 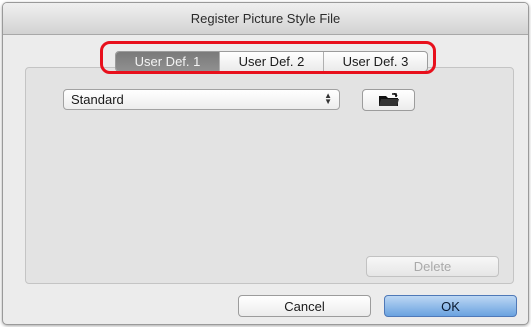 What do you see at coordinates (201, 99) in the screenshot?
I see `picture-style-select: Standard ▲ ▼` at bounding box center [201, 99].